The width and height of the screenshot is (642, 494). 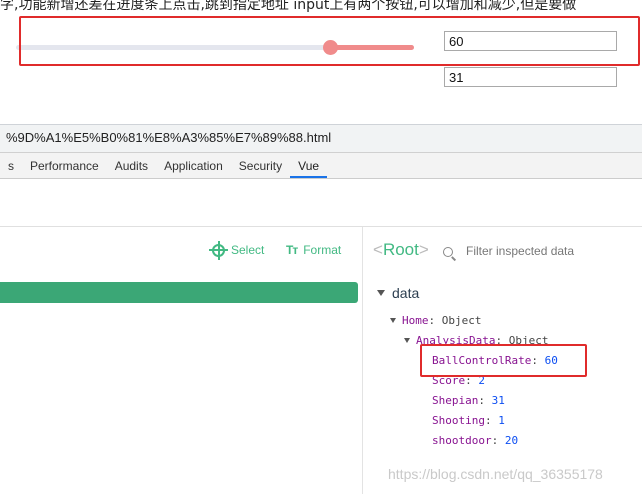 What do you see at coordinates (248, 250) in the screenshot?
I see `select-label: Select` at bounding box center [248, 250].